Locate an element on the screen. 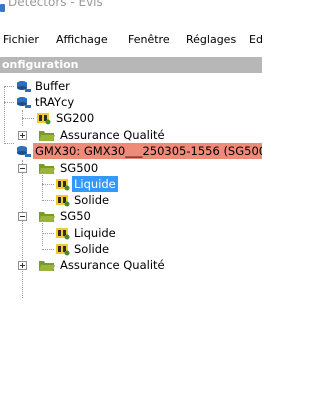 This screenshot has width=320, height=399. panel-title: onfiguration is located at coordinates (40, 64).